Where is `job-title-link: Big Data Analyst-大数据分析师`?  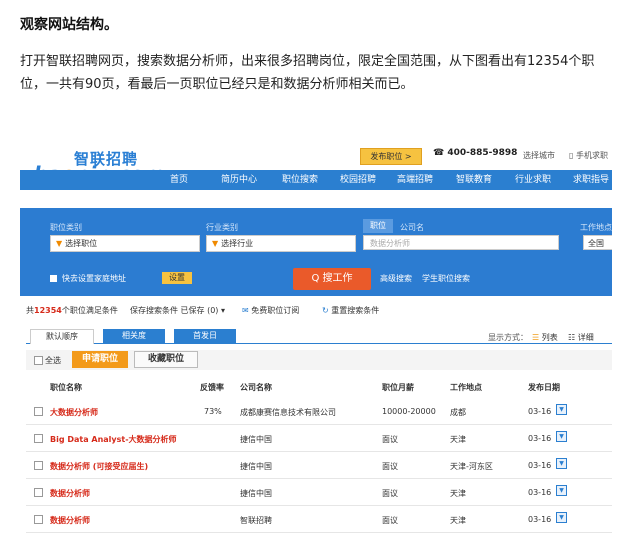 job-title-link: Big Data Analyst-大数据分析师 is located at coordinates (113, 439).